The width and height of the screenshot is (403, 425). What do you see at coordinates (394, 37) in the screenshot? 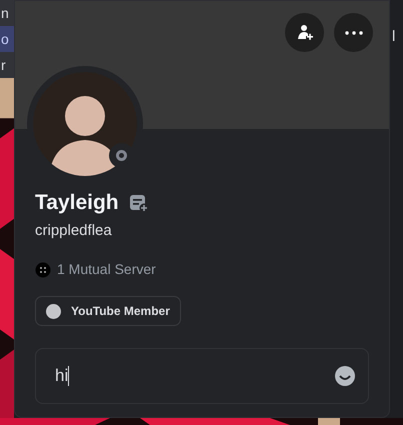
I see `message-text: l` at bounding box center [394, 37].